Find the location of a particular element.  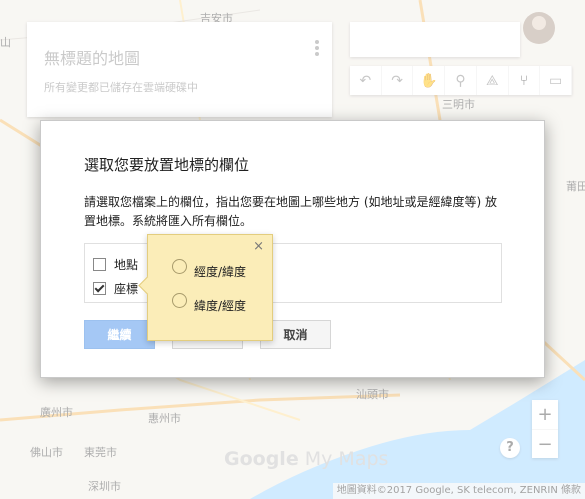

coordinate-format-callout: × 經度/緯度 緯度/經度 is located at coordinates (210, 287).